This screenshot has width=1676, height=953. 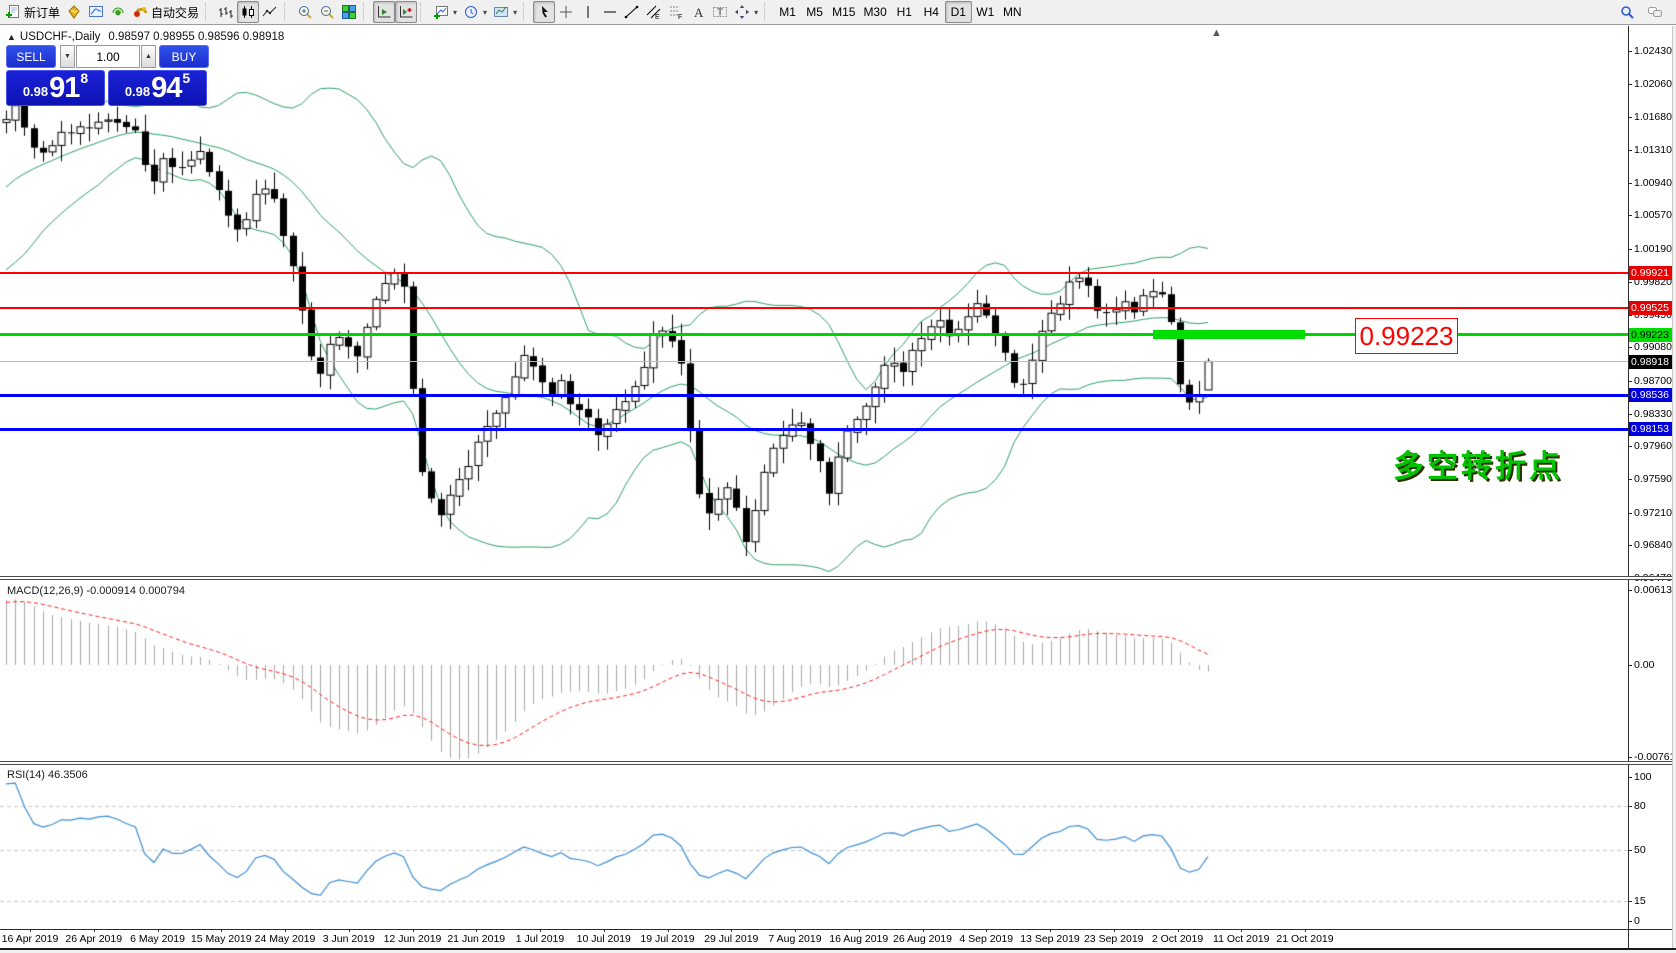 What do you see at coordinates (226, 12) in the screenshot?
I see `bar-chart-button` at bounding box center [226, 12].